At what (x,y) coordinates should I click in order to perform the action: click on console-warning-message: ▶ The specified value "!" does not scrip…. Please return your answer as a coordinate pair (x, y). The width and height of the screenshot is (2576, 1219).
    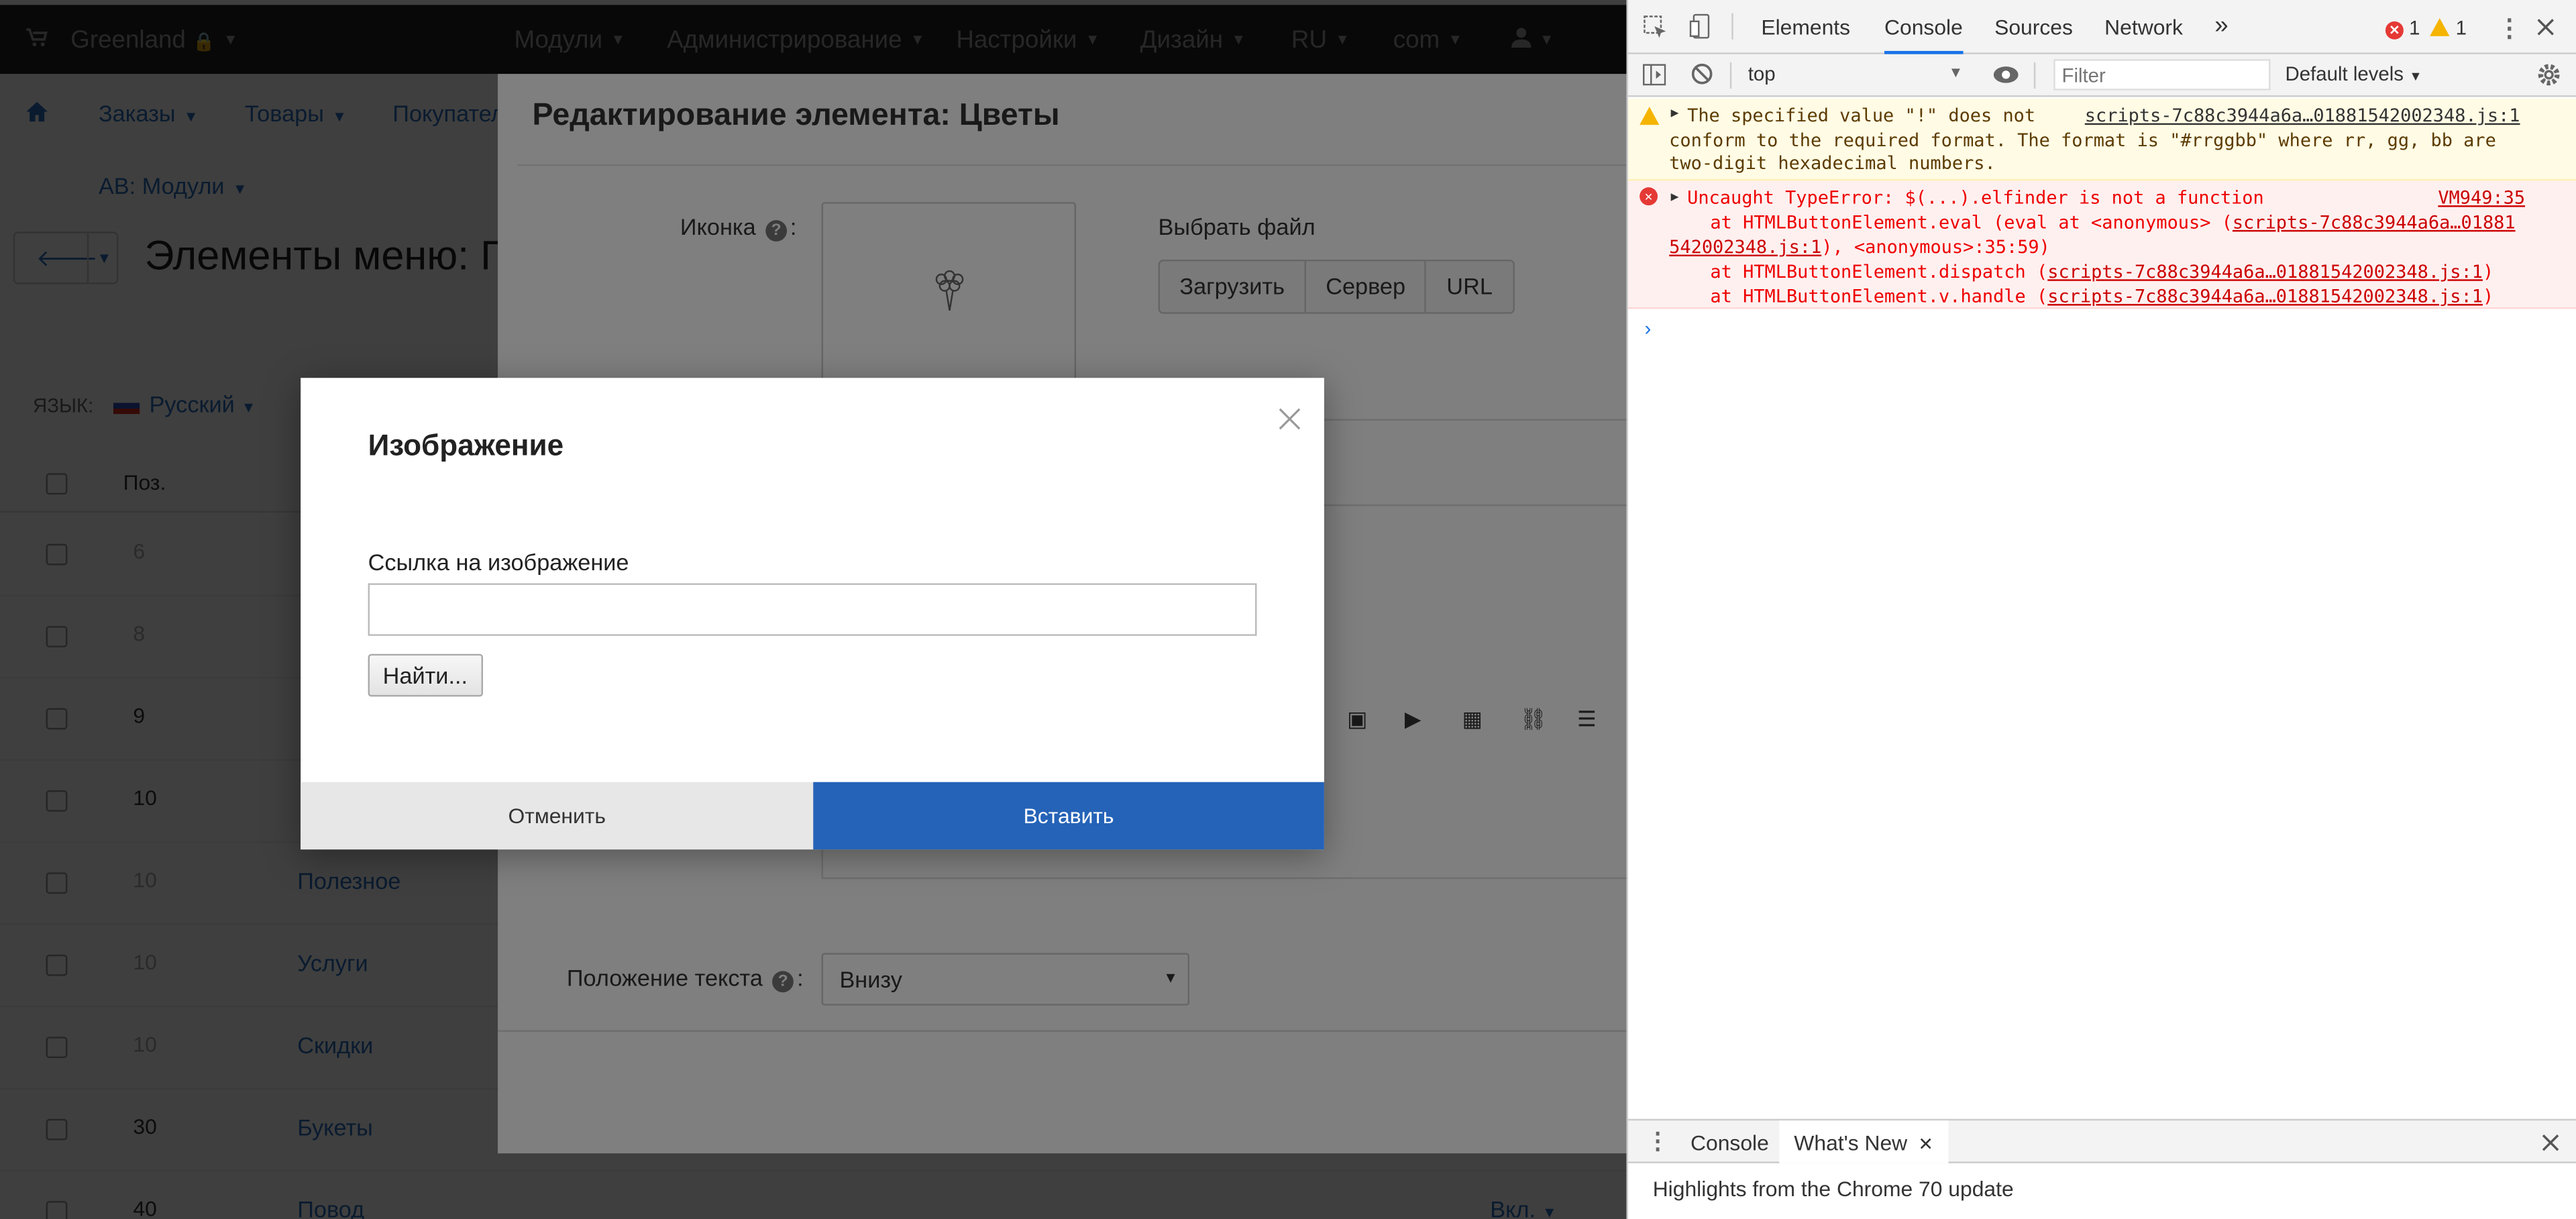
    Looking at the image, I should click on (2101, 139).